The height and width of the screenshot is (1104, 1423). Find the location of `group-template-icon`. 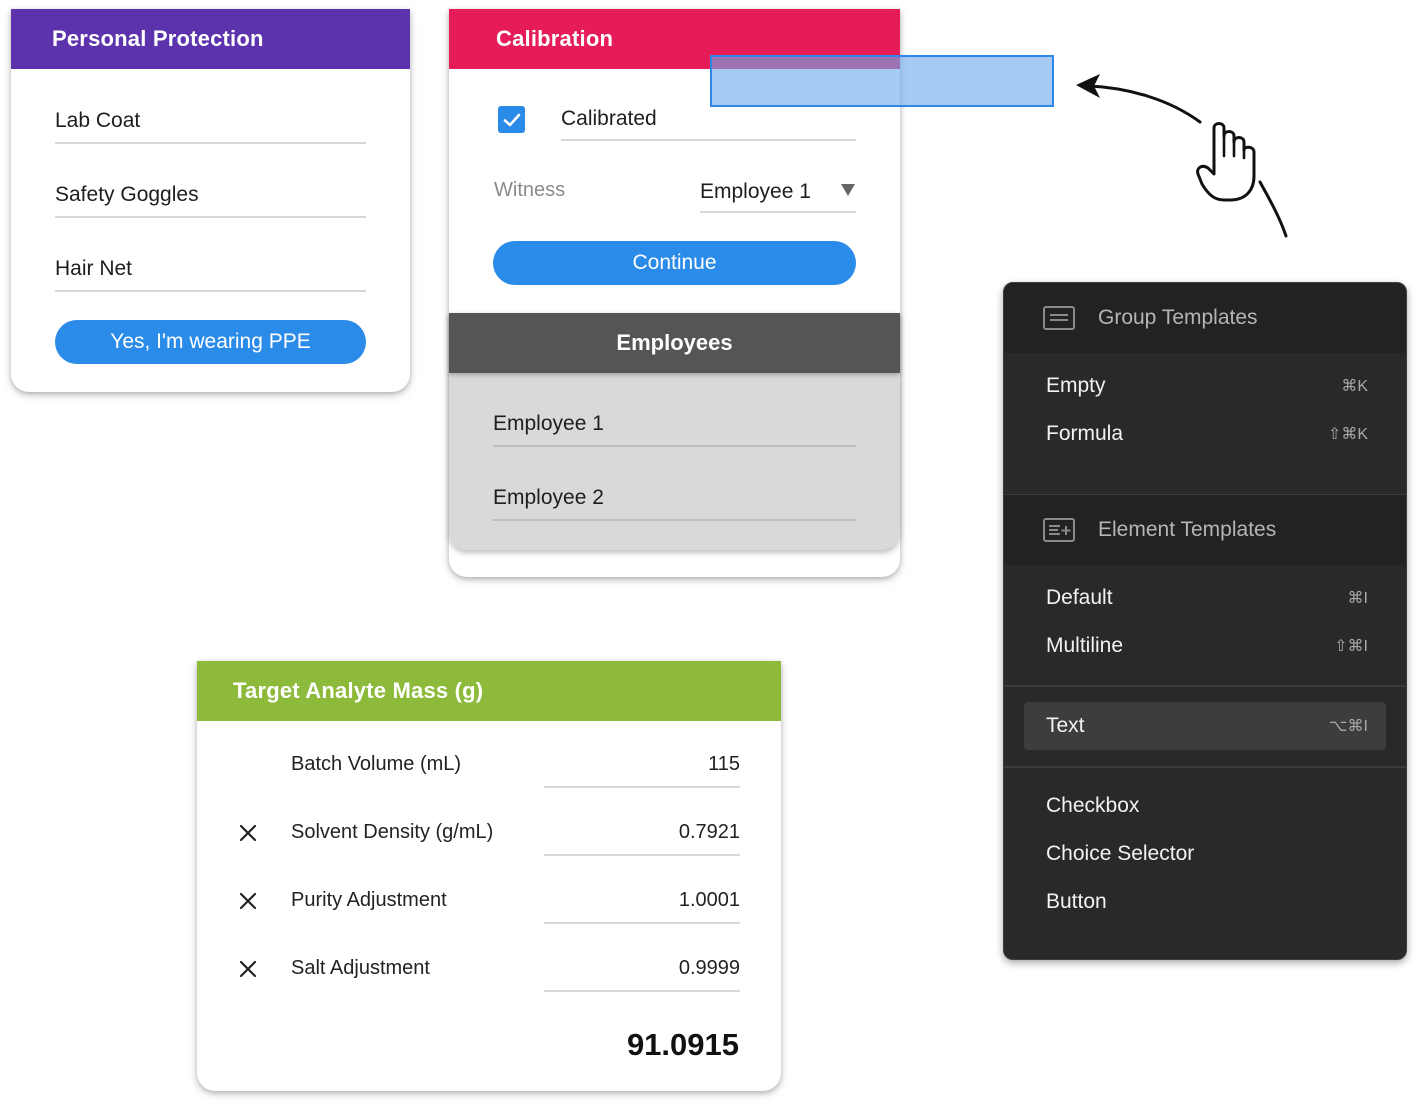

group-template-icon is located at coordinates (1059, 318).